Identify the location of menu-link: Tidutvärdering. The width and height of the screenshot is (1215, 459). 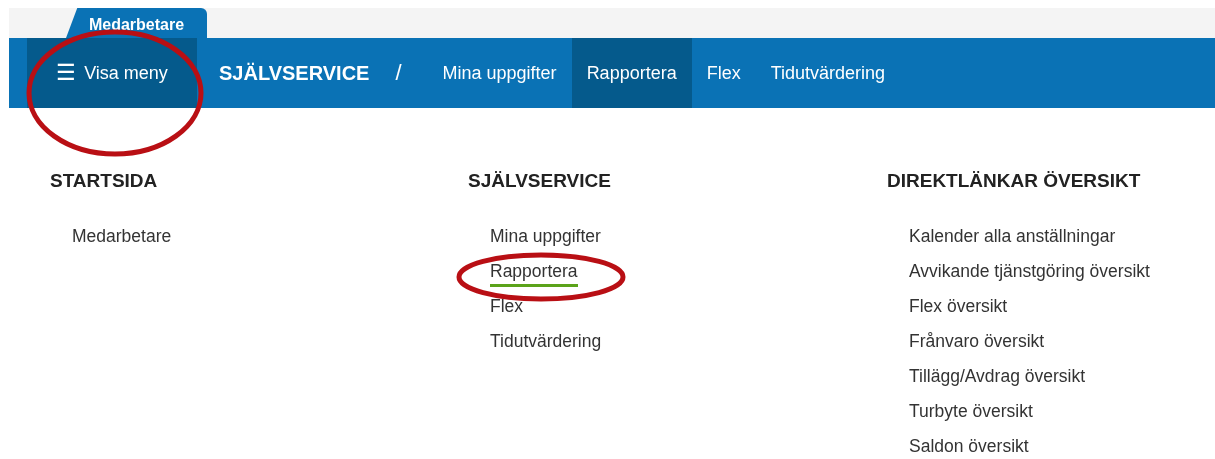
(546, 344).